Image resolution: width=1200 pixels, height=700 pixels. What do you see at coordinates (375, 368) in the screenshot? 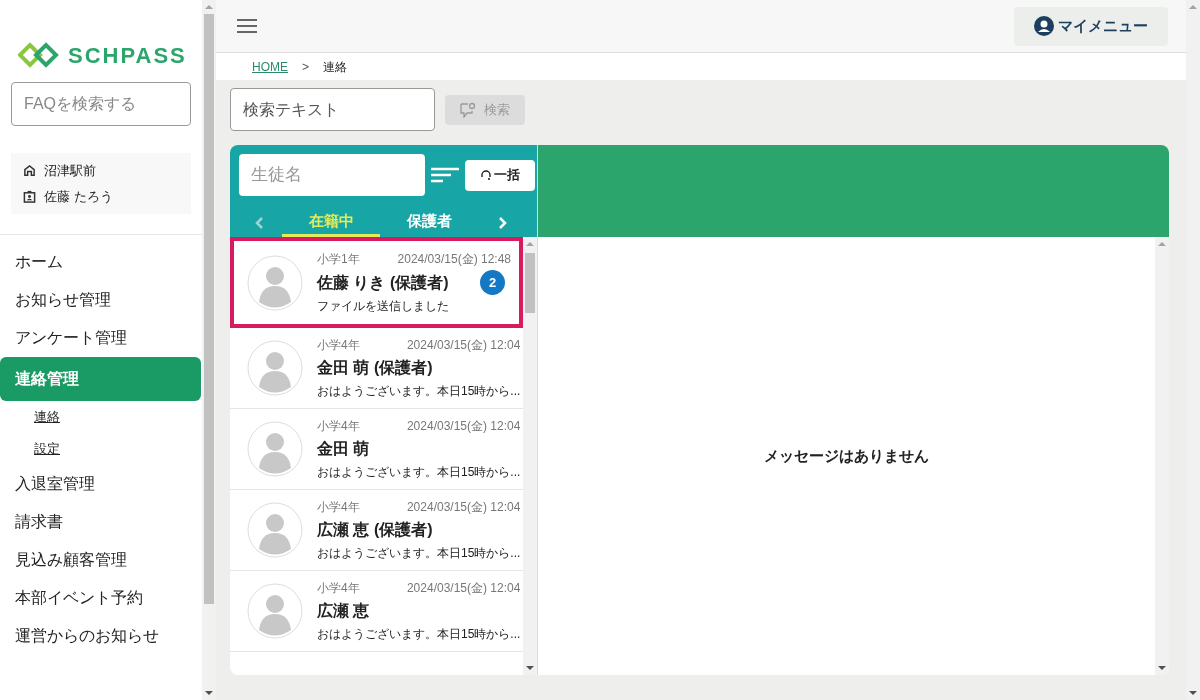
I see `contact-name: 金田 萌 (保護者)` at bounding box center [375, 368].